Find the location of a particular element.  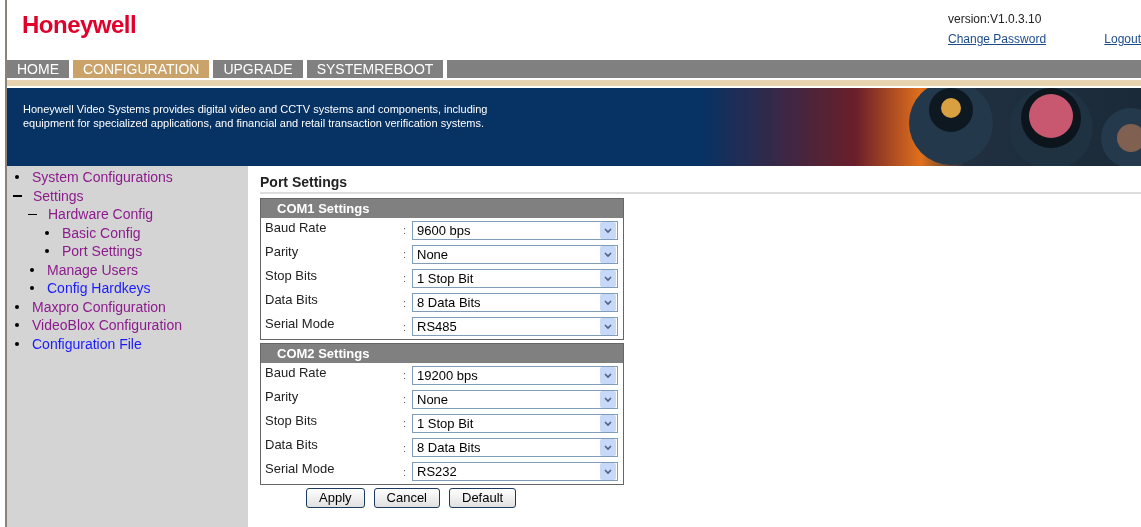

section-header: COM1 Settings is located at coordinates (442, 208).